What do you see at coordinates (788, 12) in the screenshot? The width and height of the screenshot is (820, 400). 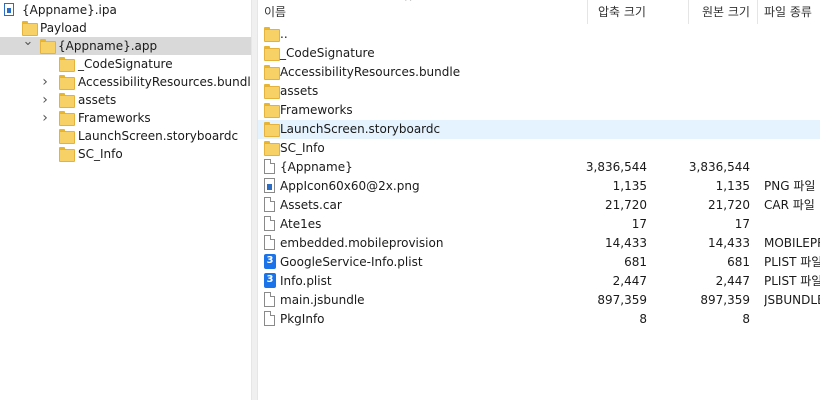 I see `column-header-type: 파일 종류` at bounding box center [788, 12].